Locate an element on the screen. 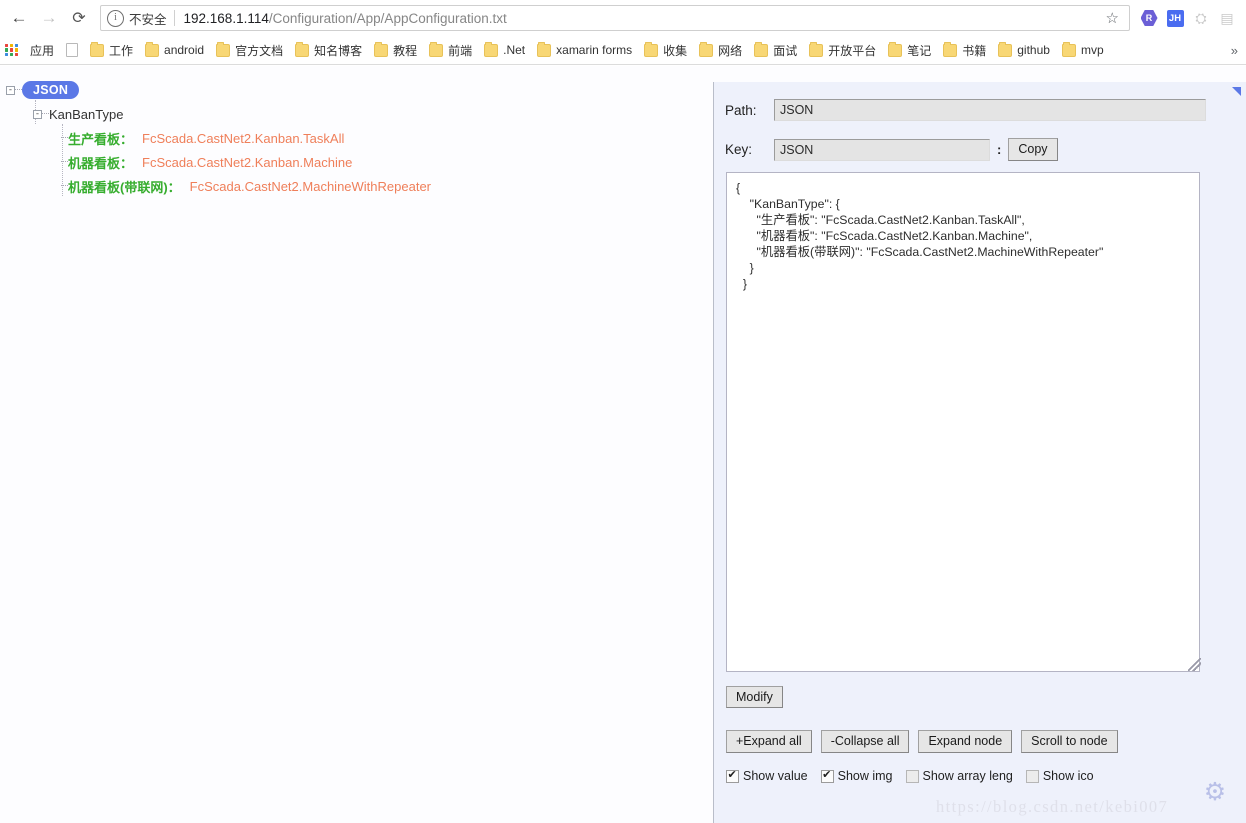 Image resolution: width=1246 pixels, height=823 pixels. bookmark-item-7: xamarin forms is located at coordinates (584, 50).